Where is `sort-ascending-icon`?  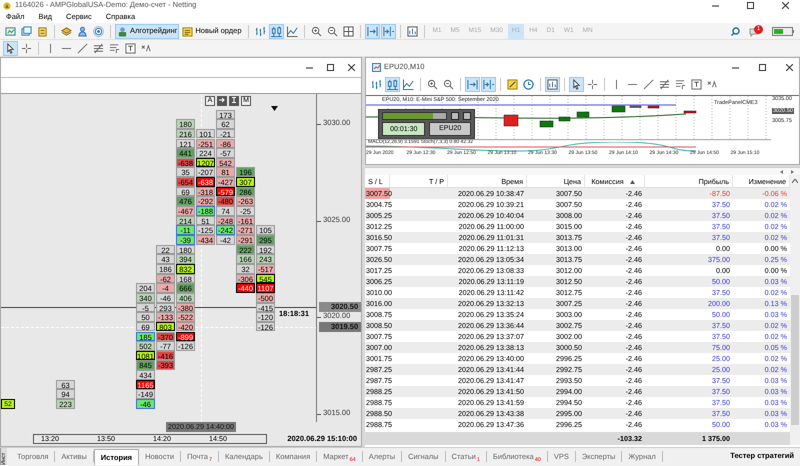 sort-ascending-icon is located at coordinates (632, 182).